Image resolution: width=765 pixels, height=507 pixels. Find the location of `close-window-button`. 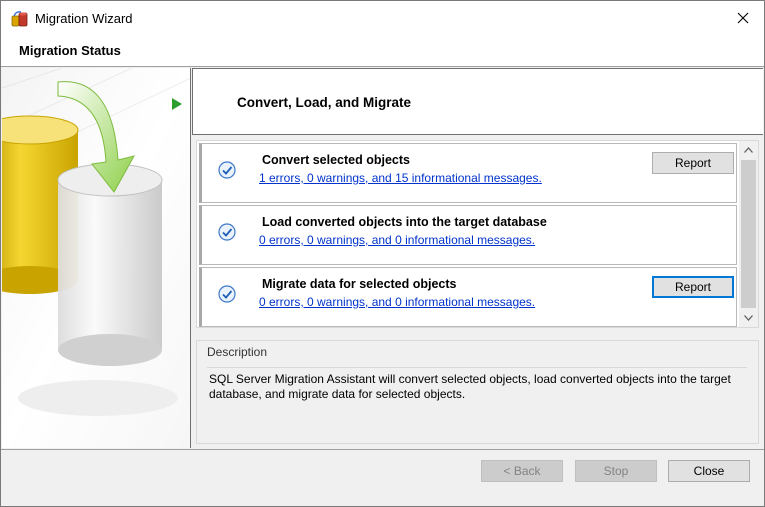

close-window-button is located at coordinates (743, 18).